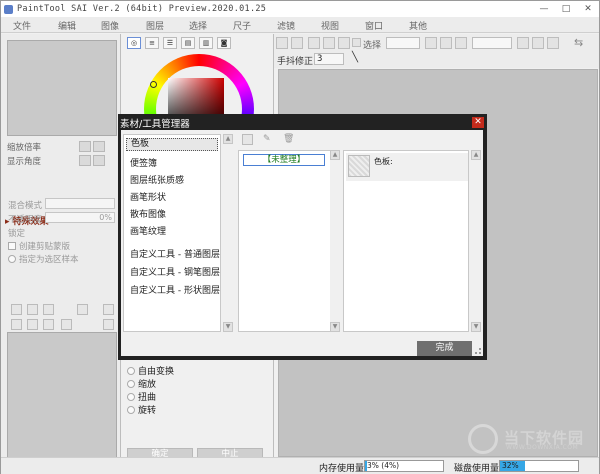 Image resolution: width=600 pixels, height=474 pixels. I want to click on color-mode-tabs: ◎ ≡ ☰ ▤ ▥ ◙, so click(179, 44).